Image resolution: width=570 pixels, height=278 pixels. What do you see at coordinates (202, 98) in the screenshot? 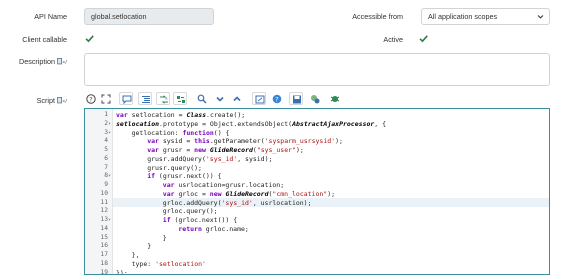
I see `search-icon` at bounding box center [202, 98].